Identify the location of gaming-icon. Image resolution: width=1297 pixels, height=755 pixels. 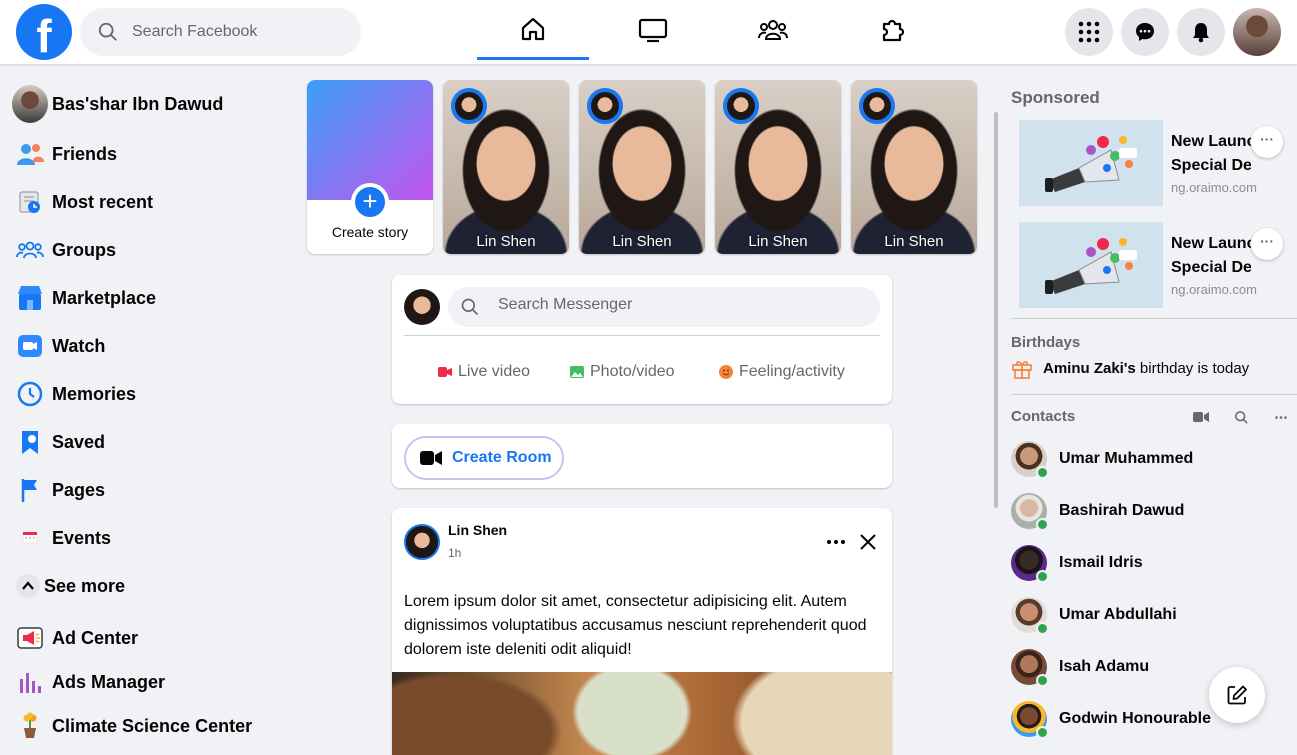
(893, 30).